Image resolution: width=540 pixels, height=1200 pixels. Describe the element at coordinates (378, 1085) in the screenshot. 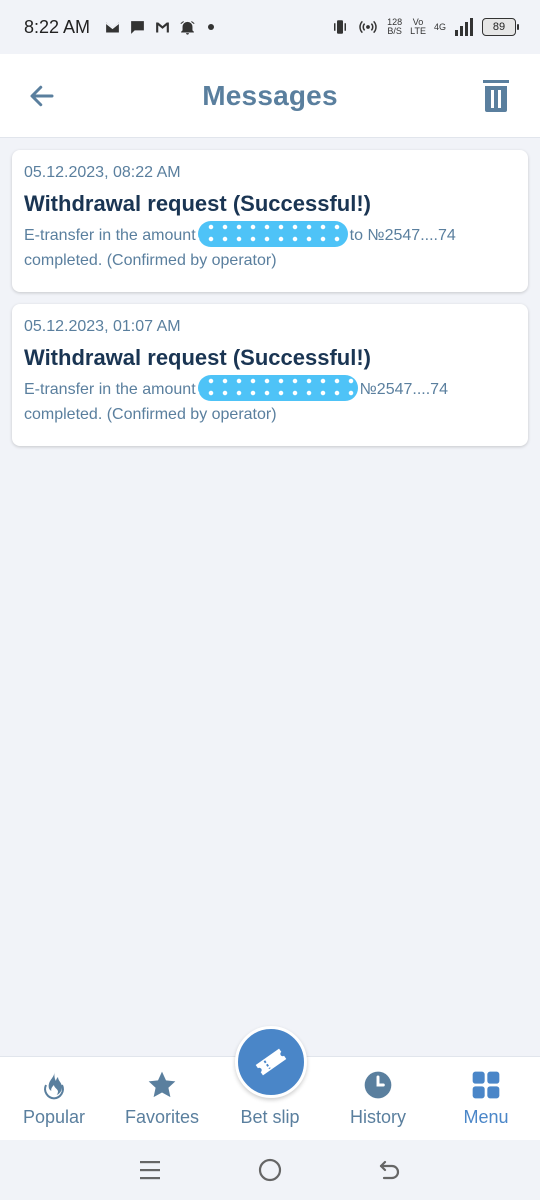

I see `clock-icon` at that location.